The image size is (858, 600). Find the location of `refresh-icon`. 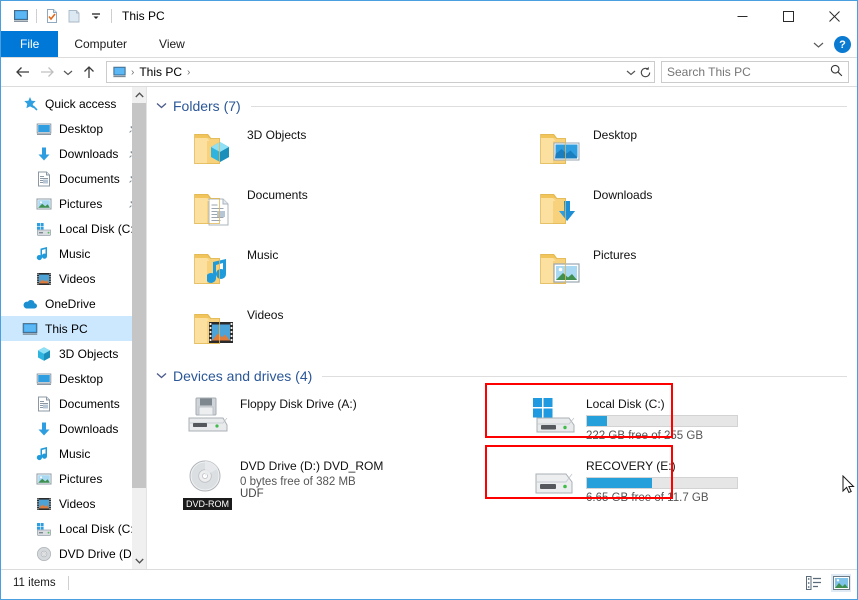

refresh-icon is located at coordinates (645, 72).